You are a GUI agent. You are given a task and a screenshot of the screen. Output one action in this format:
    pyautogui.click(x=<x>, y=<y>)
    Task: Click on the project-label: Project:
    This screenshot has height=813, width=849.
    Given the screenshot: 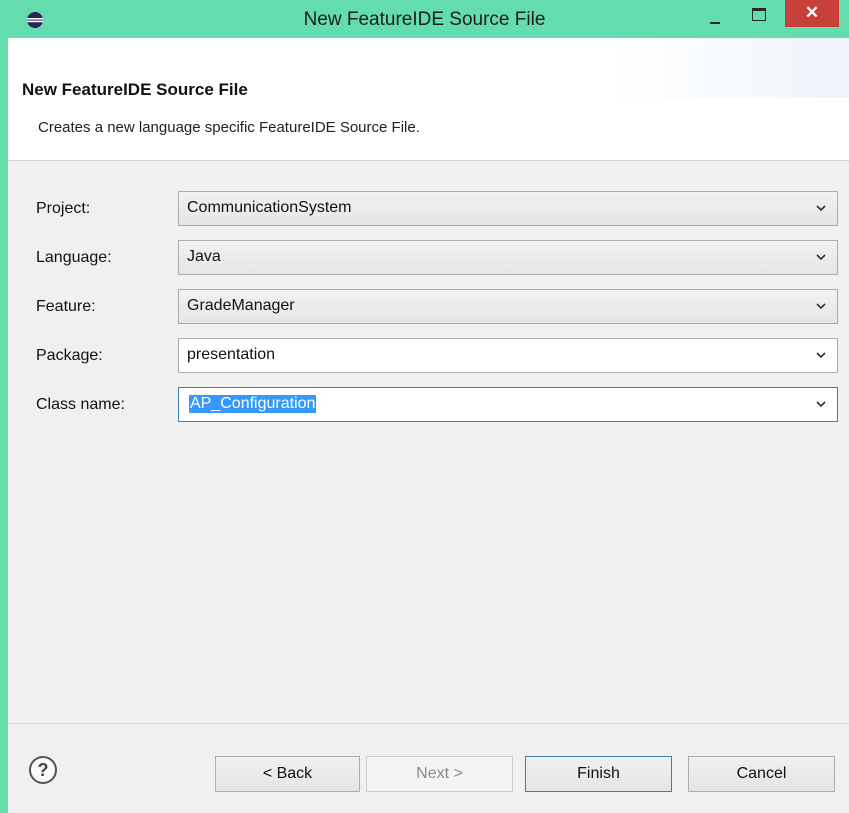 What is the action you would take?
    pyautogui.click(x=63, y=208)
    